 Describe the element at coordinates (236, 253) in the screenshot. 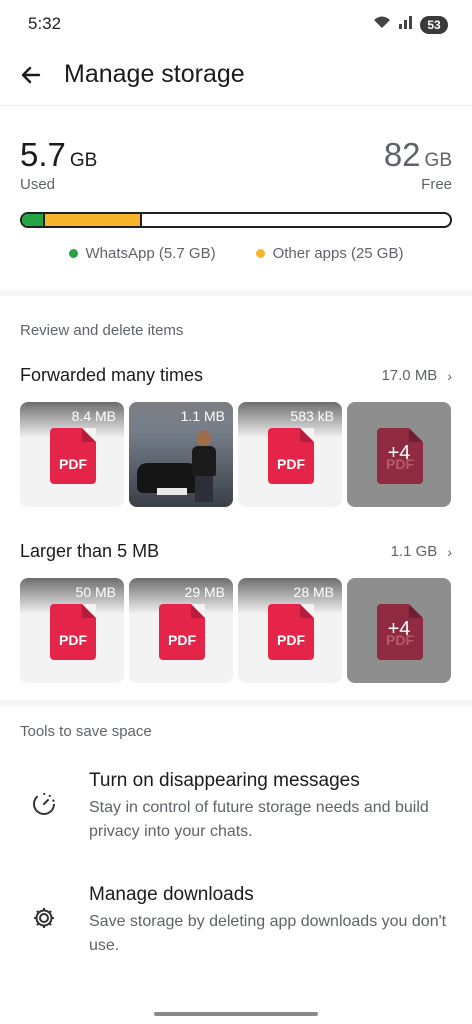

I see `storage-legend: WhatsApp (5.7 GB) Other apps (25 GB)` at that location.